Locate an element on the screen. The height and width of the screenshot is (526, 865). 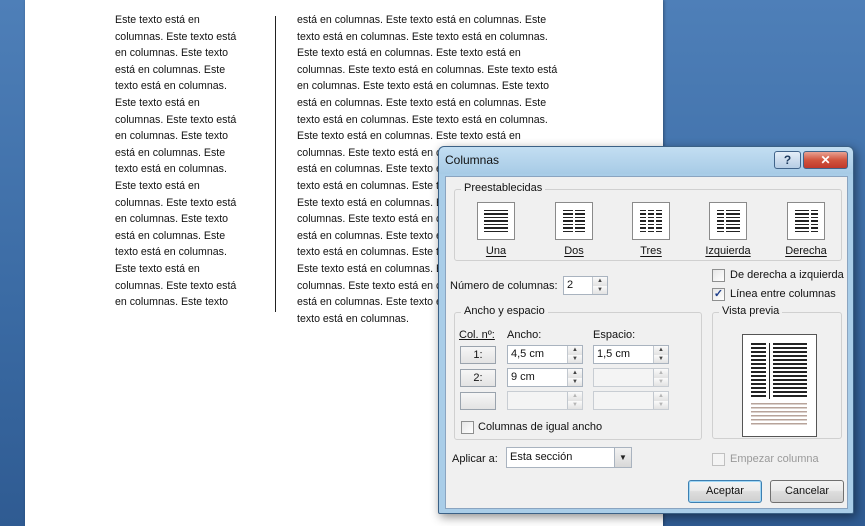
preset-three-label: Tres is located at coordinates (651, 251).